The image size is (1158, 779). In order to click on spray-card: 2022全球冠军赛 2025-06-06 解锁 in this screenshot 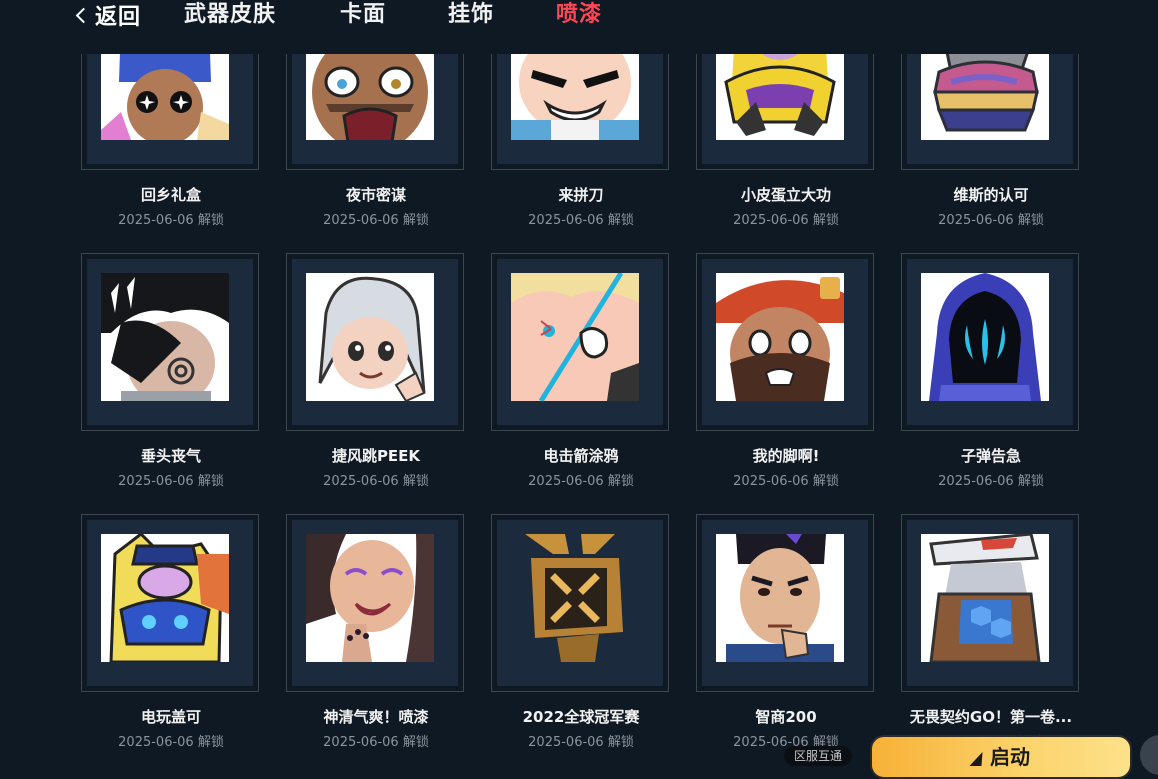, I will do `click(581, 634)`.